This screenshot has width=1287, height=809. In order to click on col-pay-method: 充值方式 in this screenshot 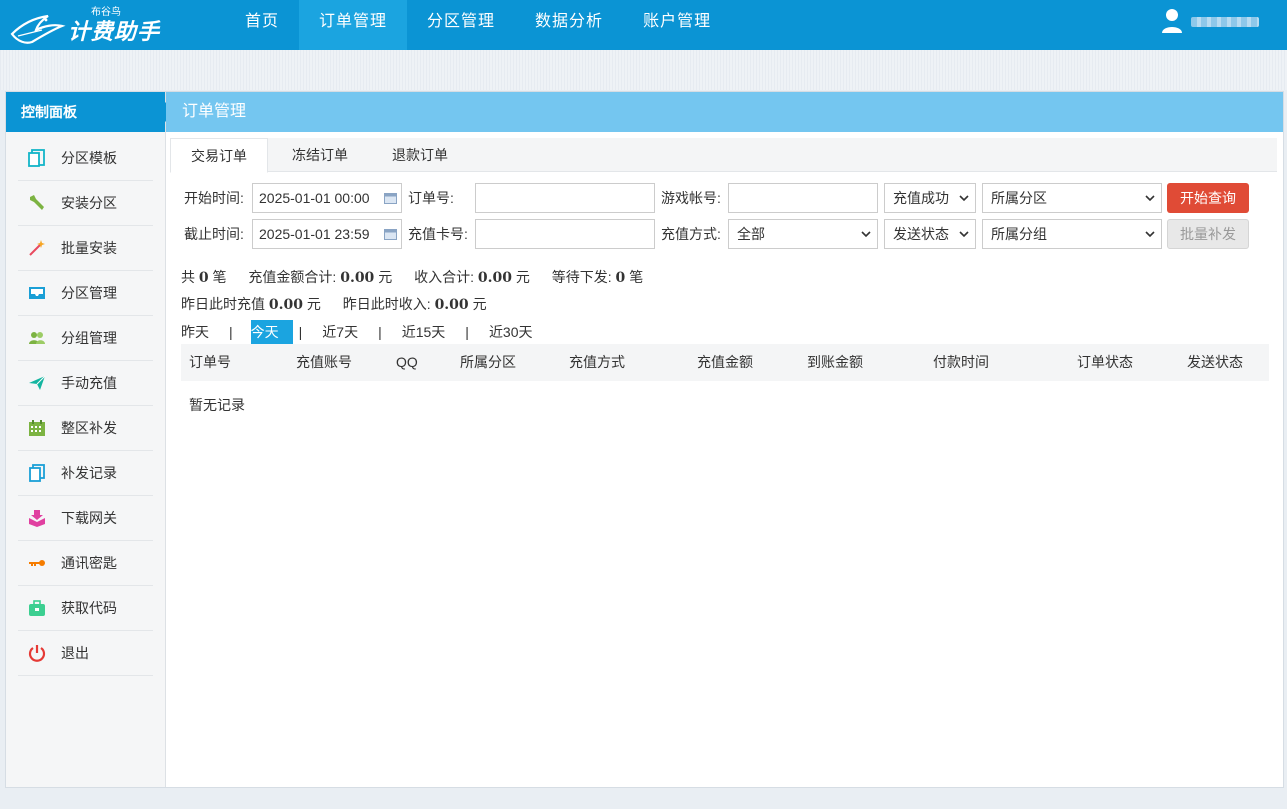, I will do `click(597, 362)`.